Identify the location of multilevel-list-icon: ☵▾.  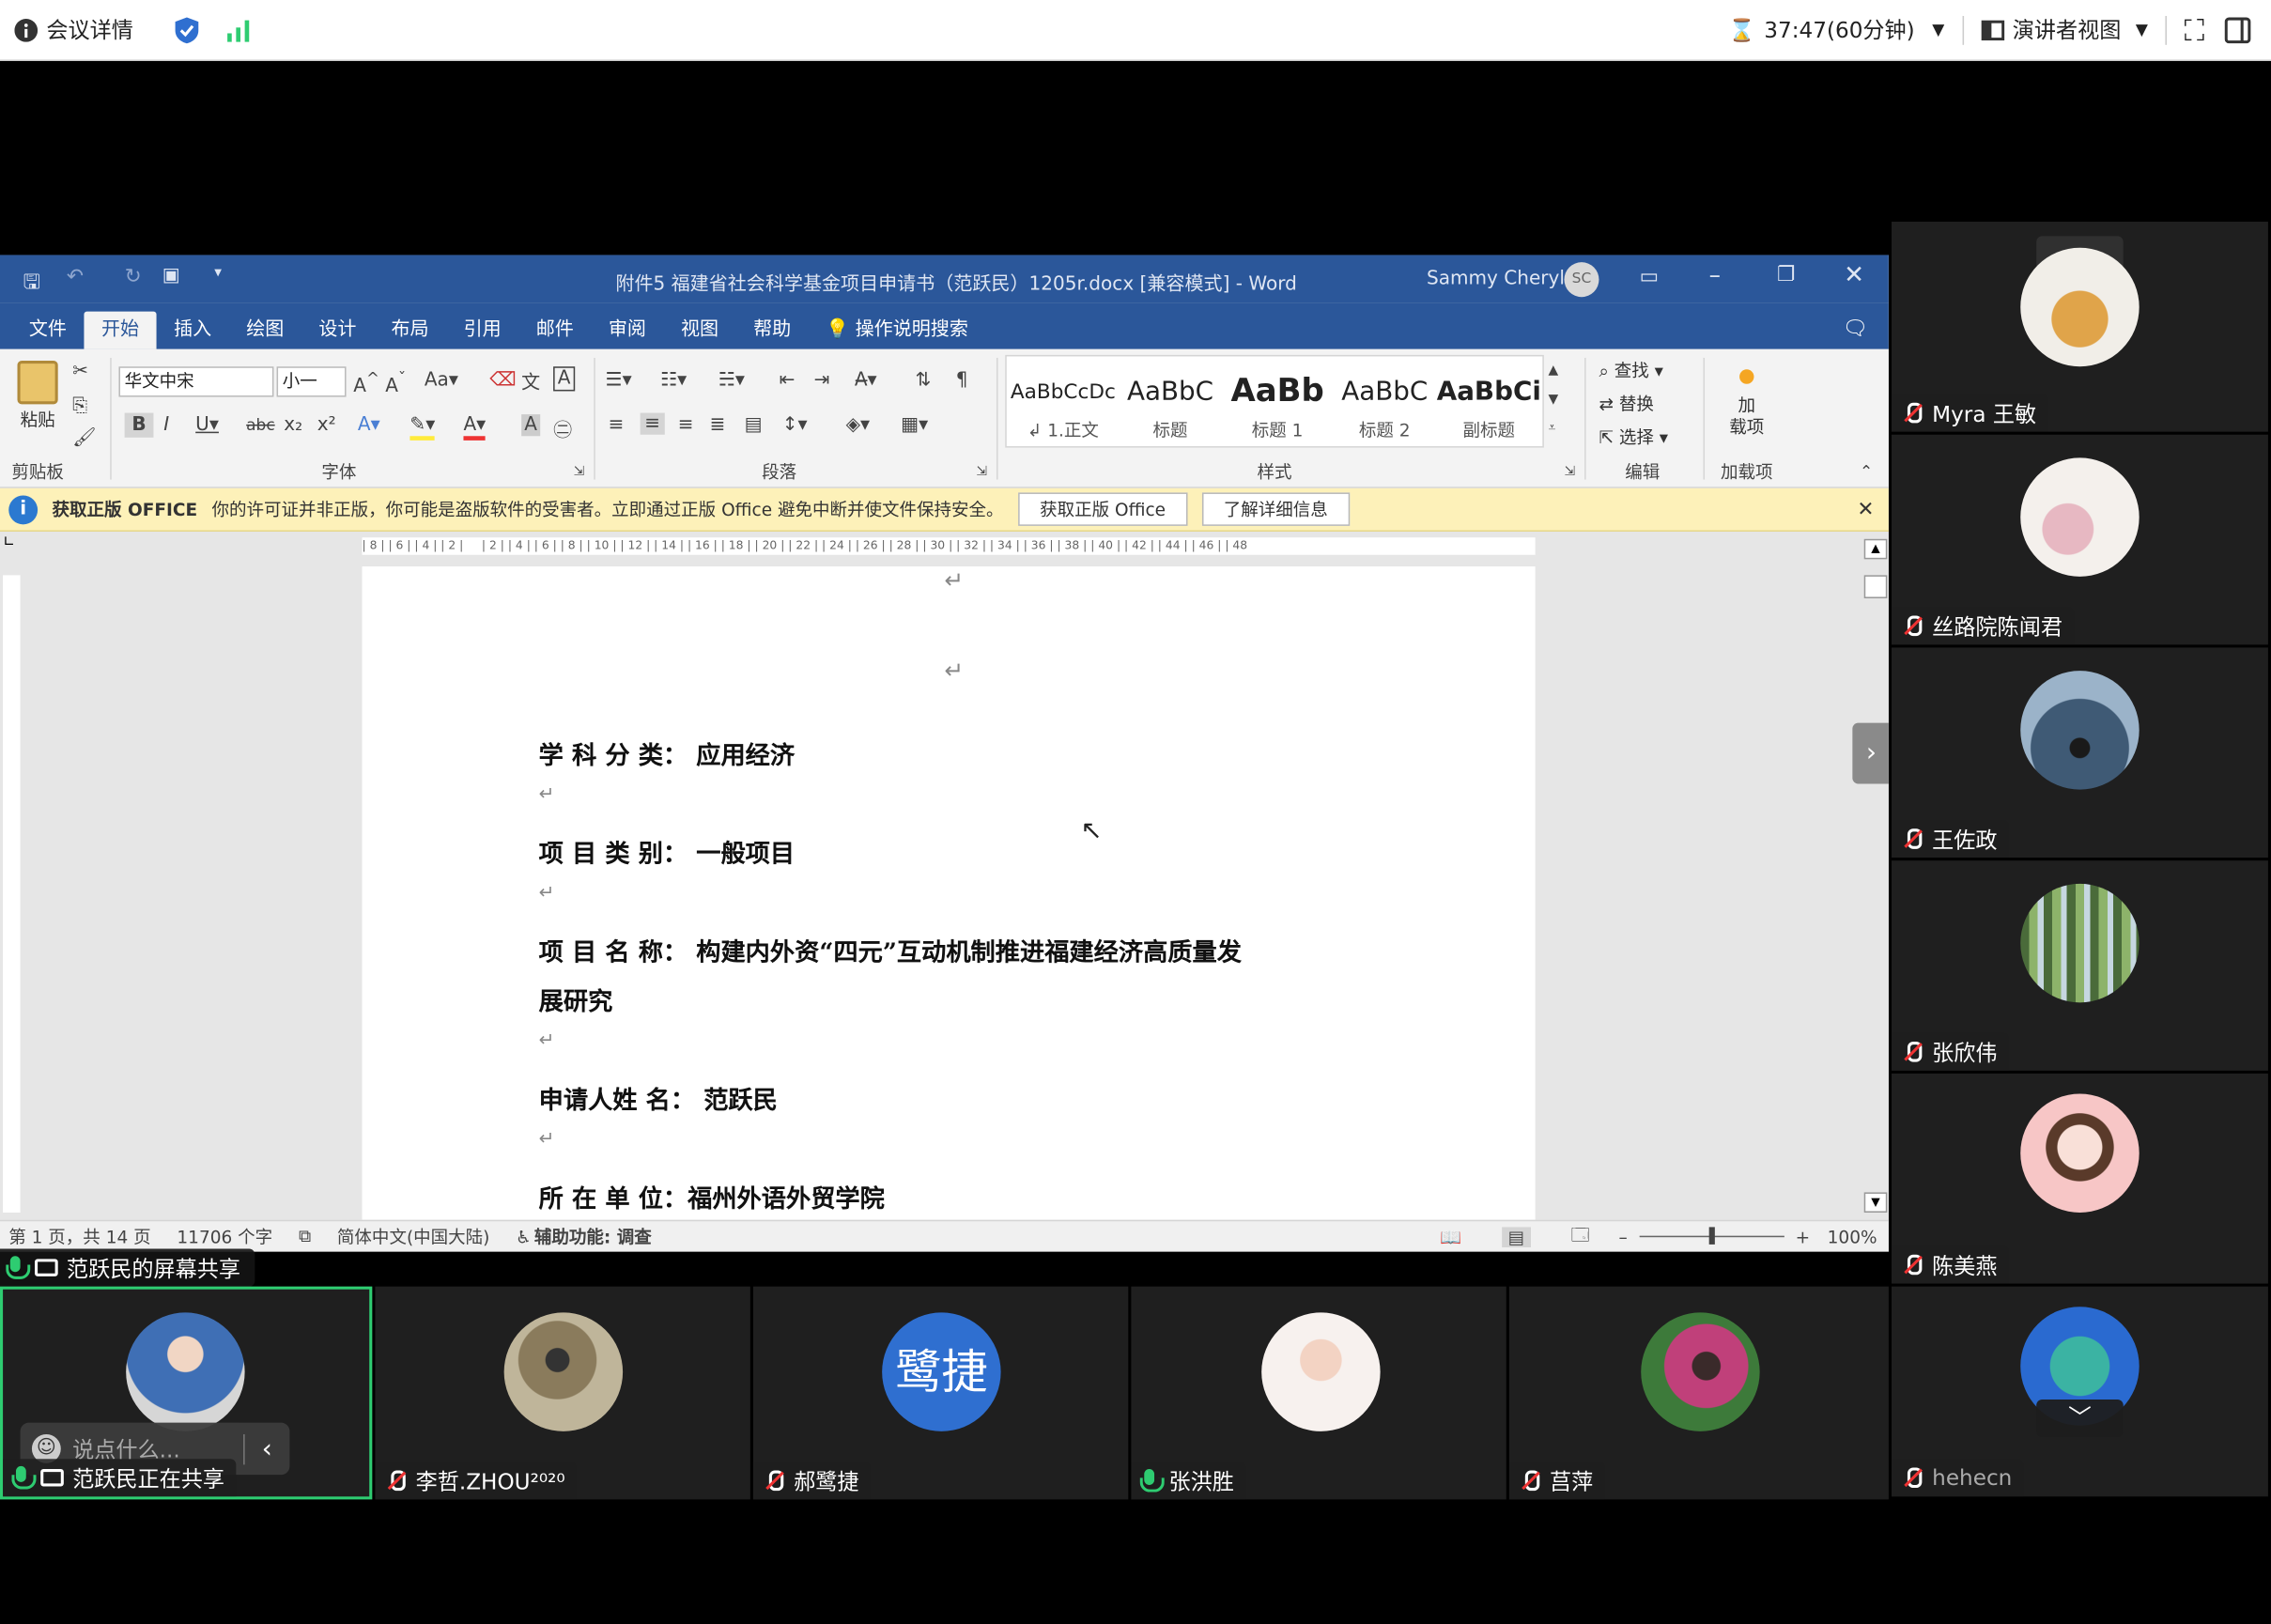
(731, 380).